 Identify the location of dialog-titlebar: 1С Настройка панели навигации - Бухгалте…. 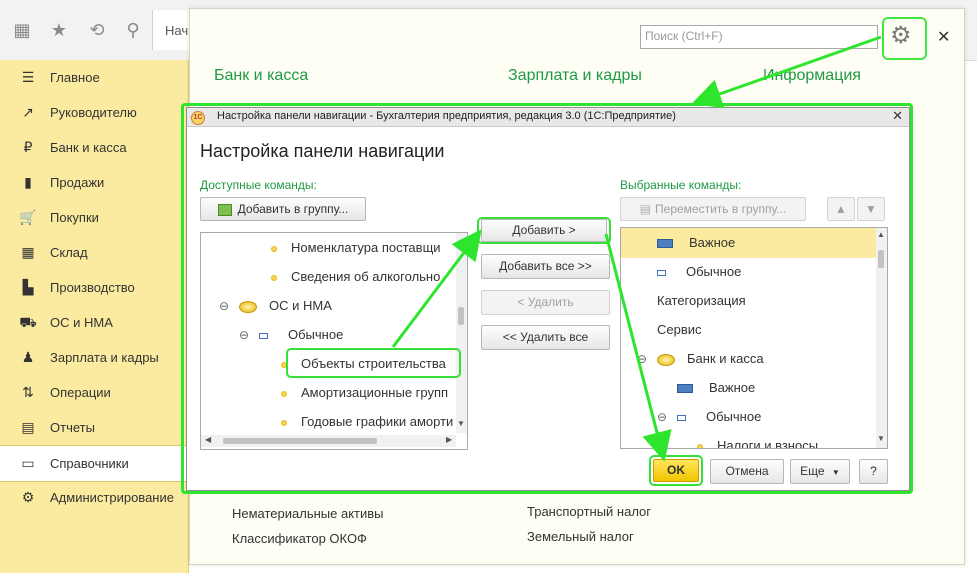
(548, 117).